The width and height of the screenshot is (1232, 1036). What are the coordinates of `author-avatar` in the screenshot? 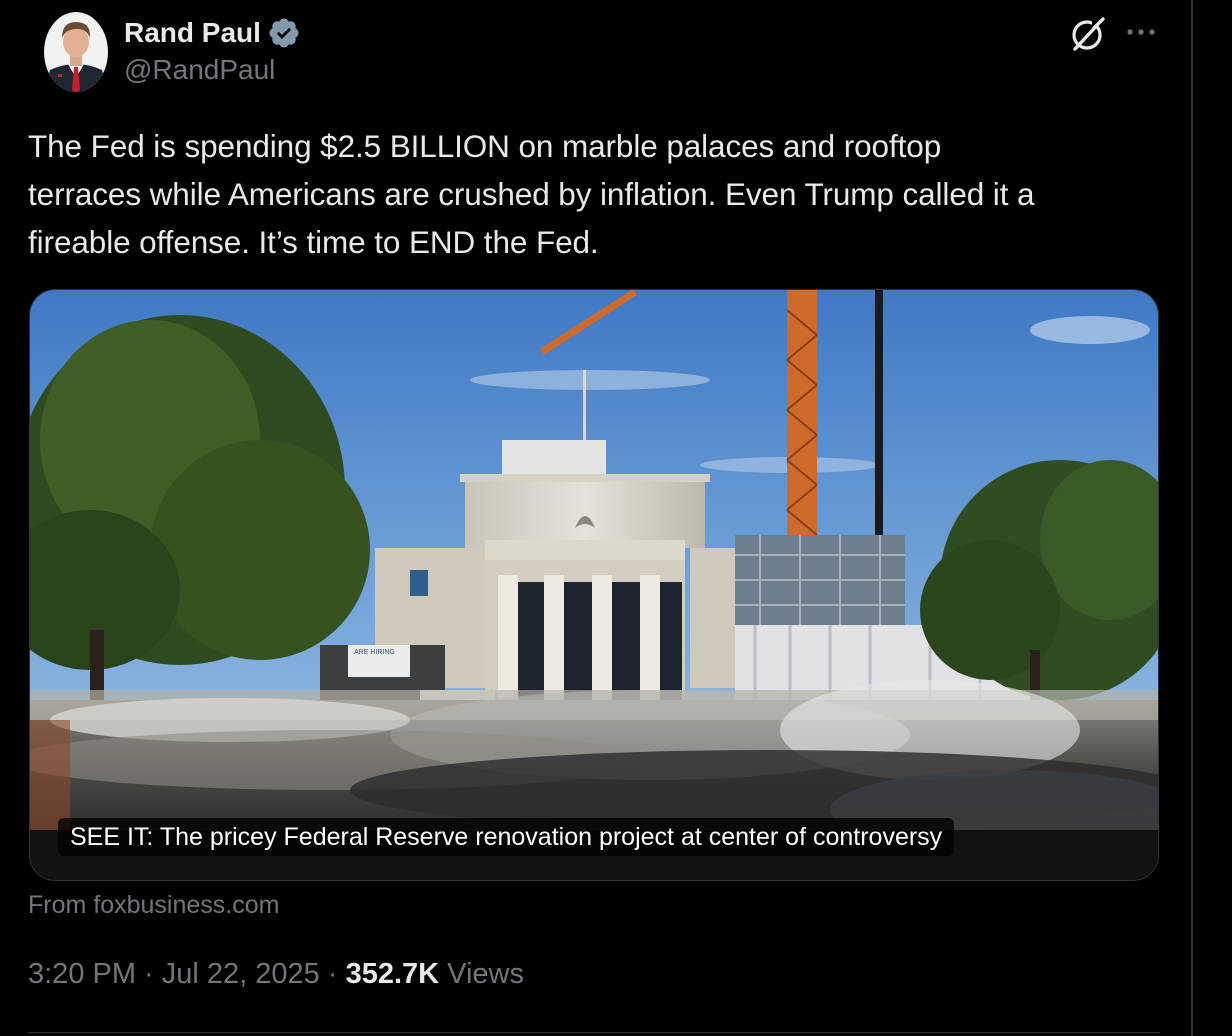 It's located at (76, 52).